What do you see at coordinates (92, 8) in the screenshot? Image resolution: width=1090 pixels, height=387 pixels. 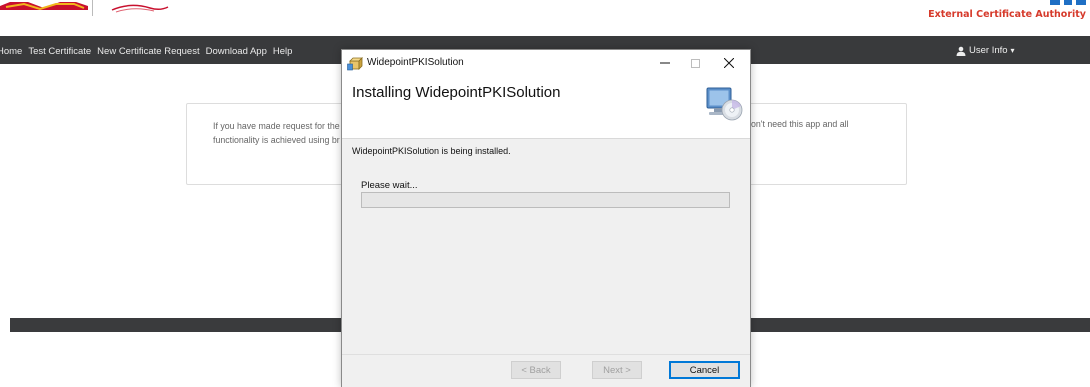 I see `logo-separator` at bounding box center [92, 8].